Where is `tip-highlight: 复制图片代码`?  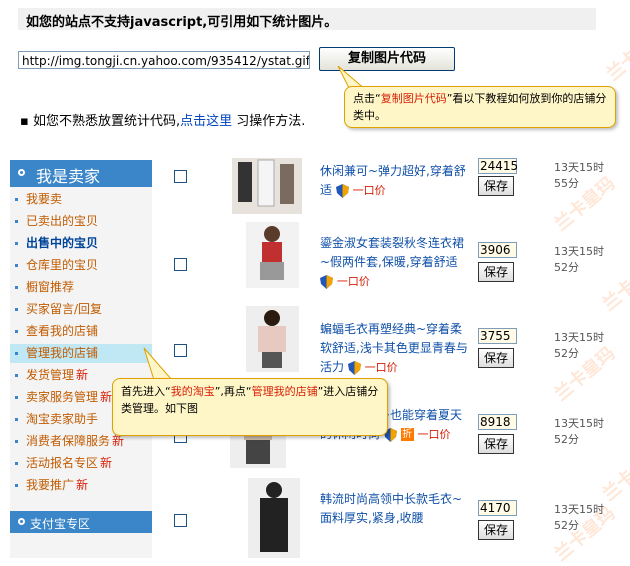 tip-highlight: 复制图片代码 is located at coordinates (413, 98).